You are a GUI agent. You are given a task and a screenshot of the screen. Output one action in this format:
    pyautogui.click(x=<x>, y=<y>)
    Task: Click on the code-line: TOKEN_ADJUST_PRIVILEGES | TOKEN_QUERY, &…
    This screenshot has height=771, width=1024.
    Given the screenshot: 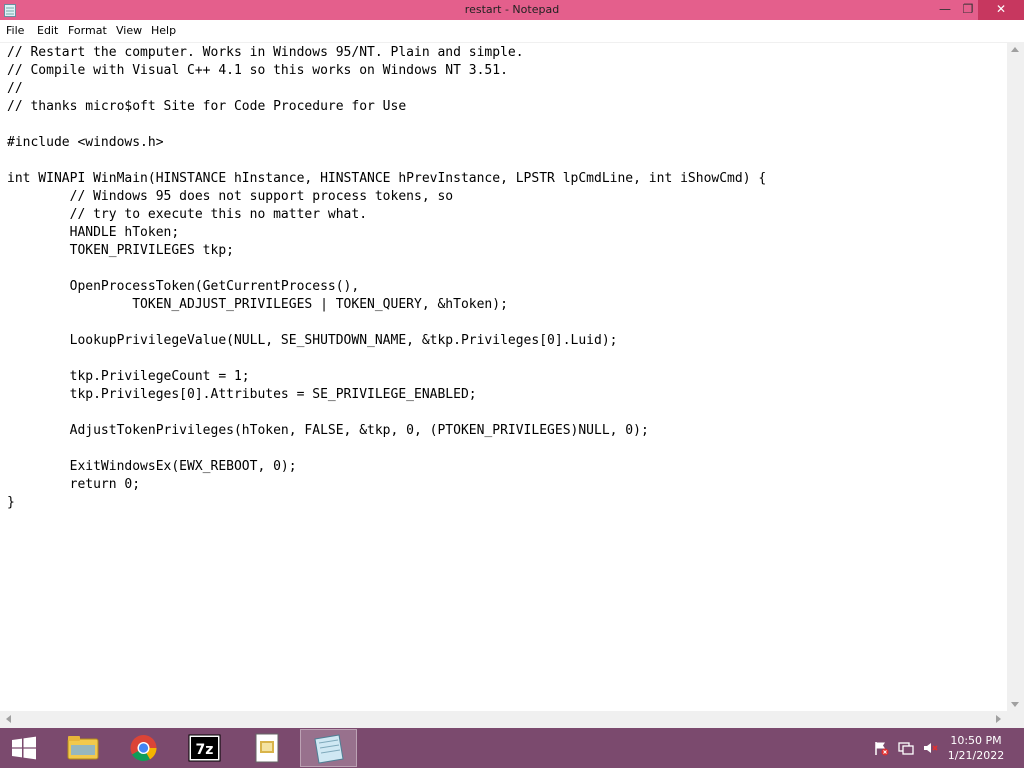 What is the action you would take?
    pyautogui.click(x=257, y=304)
    